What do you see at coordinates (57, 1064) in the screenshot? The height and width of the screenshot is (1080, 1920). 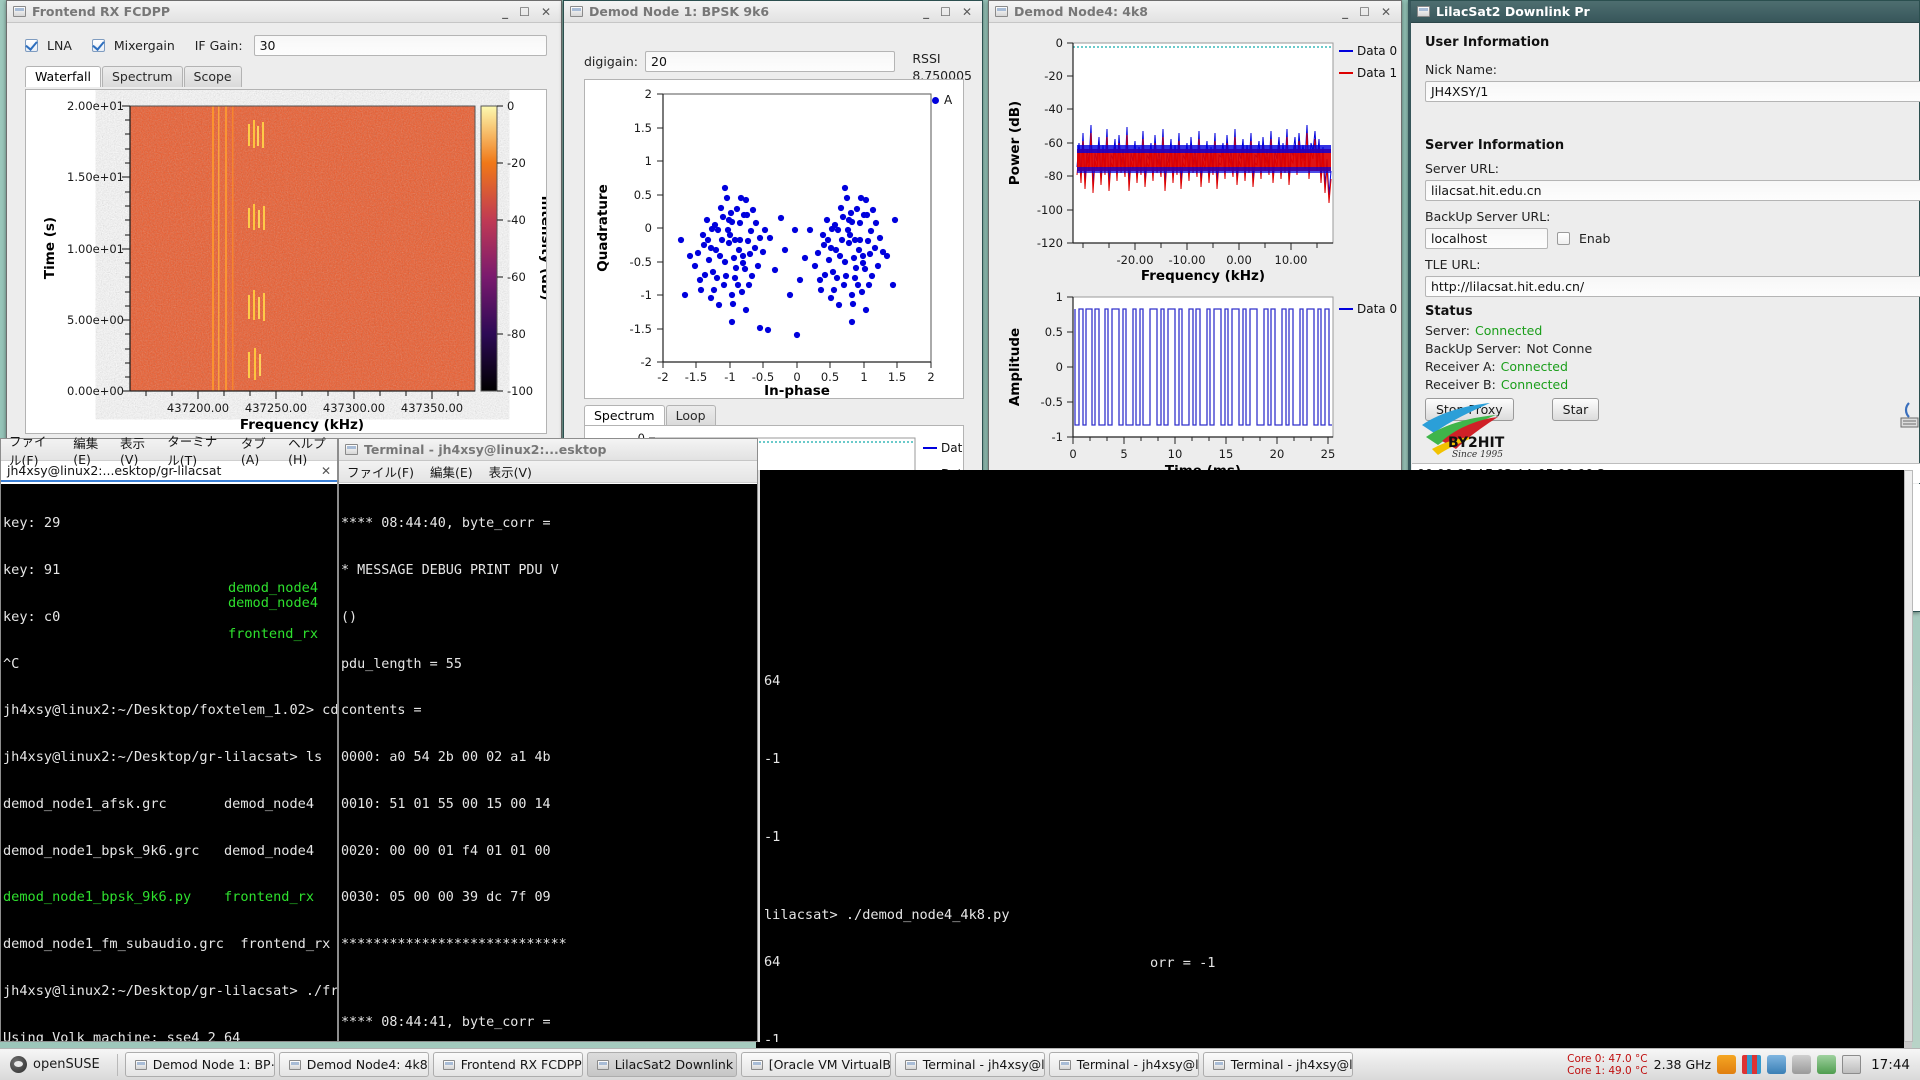 I see `start-menu-button: openSUSE` at bounding box center [57, 1064].